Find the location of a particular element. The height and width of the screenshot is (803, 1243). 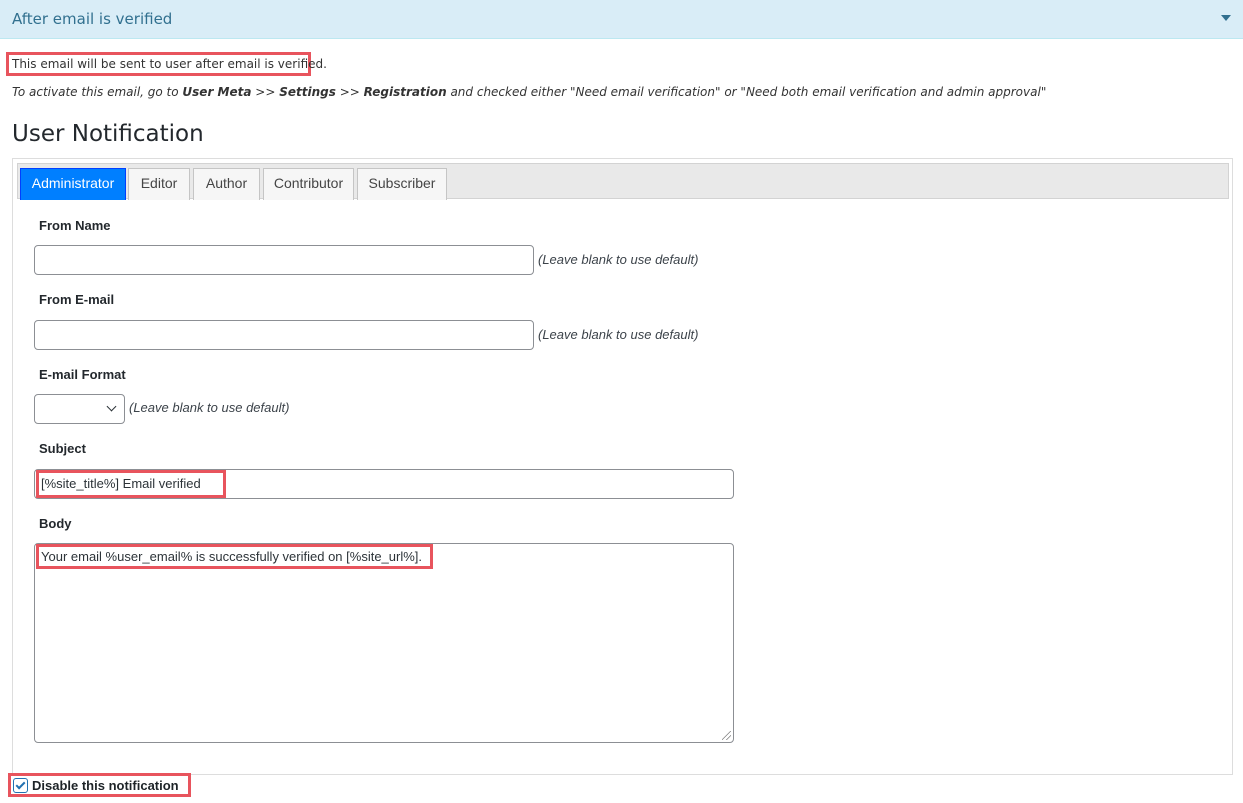

from-name-hint: (Leave blank to use default) is located at coordinates (618, 259).